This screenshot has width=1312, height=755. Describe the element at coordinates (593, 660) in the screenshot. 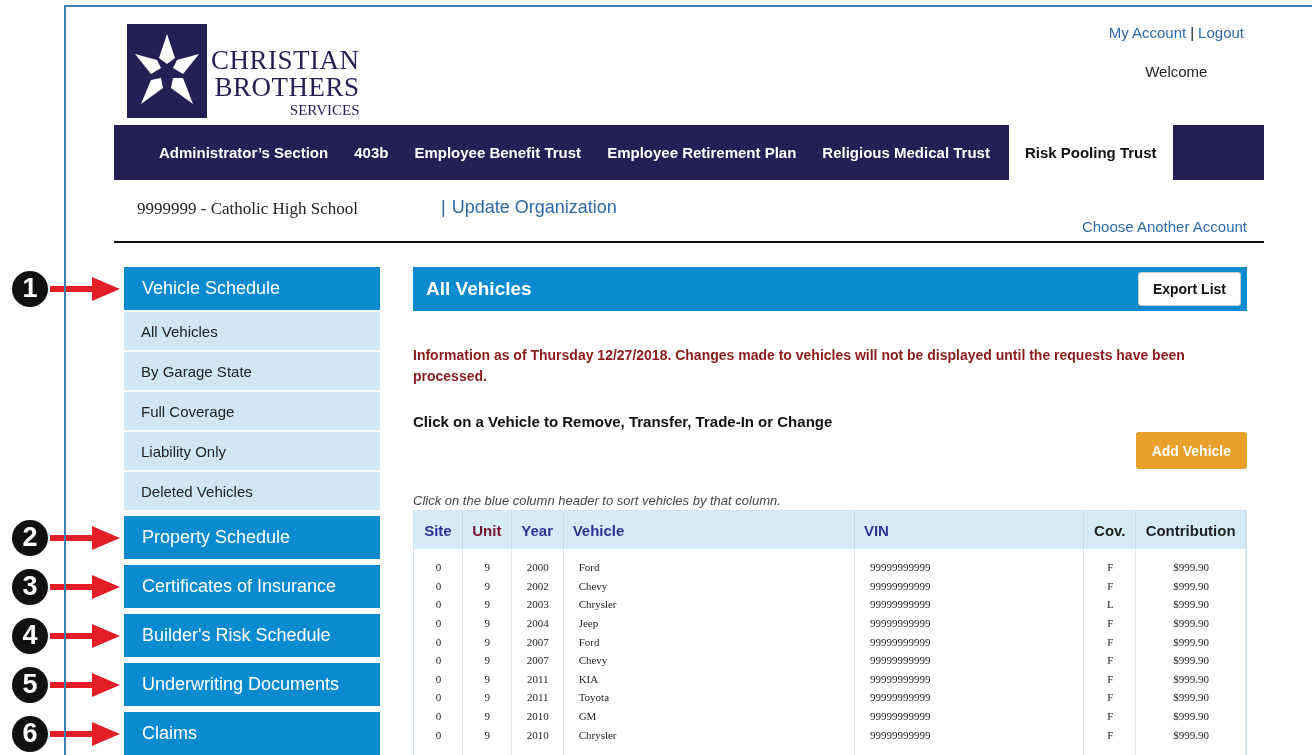

I see `table-cell: Chevy` at that location.